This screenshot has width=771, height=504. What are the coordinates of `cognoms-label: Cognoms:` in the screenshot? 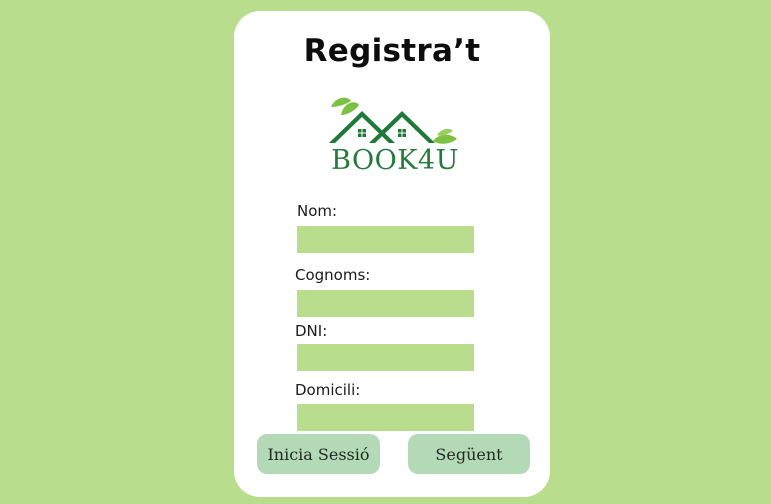 It's located at (333, 275).